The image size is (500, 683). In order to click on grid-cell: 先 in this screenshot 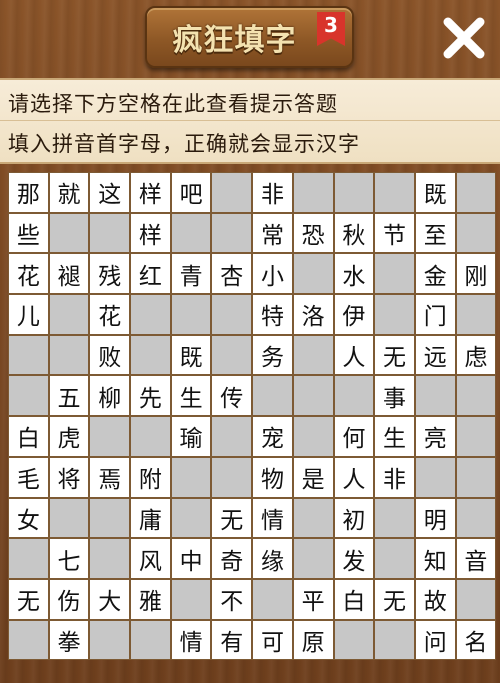, I will do `click(150, 396)`.